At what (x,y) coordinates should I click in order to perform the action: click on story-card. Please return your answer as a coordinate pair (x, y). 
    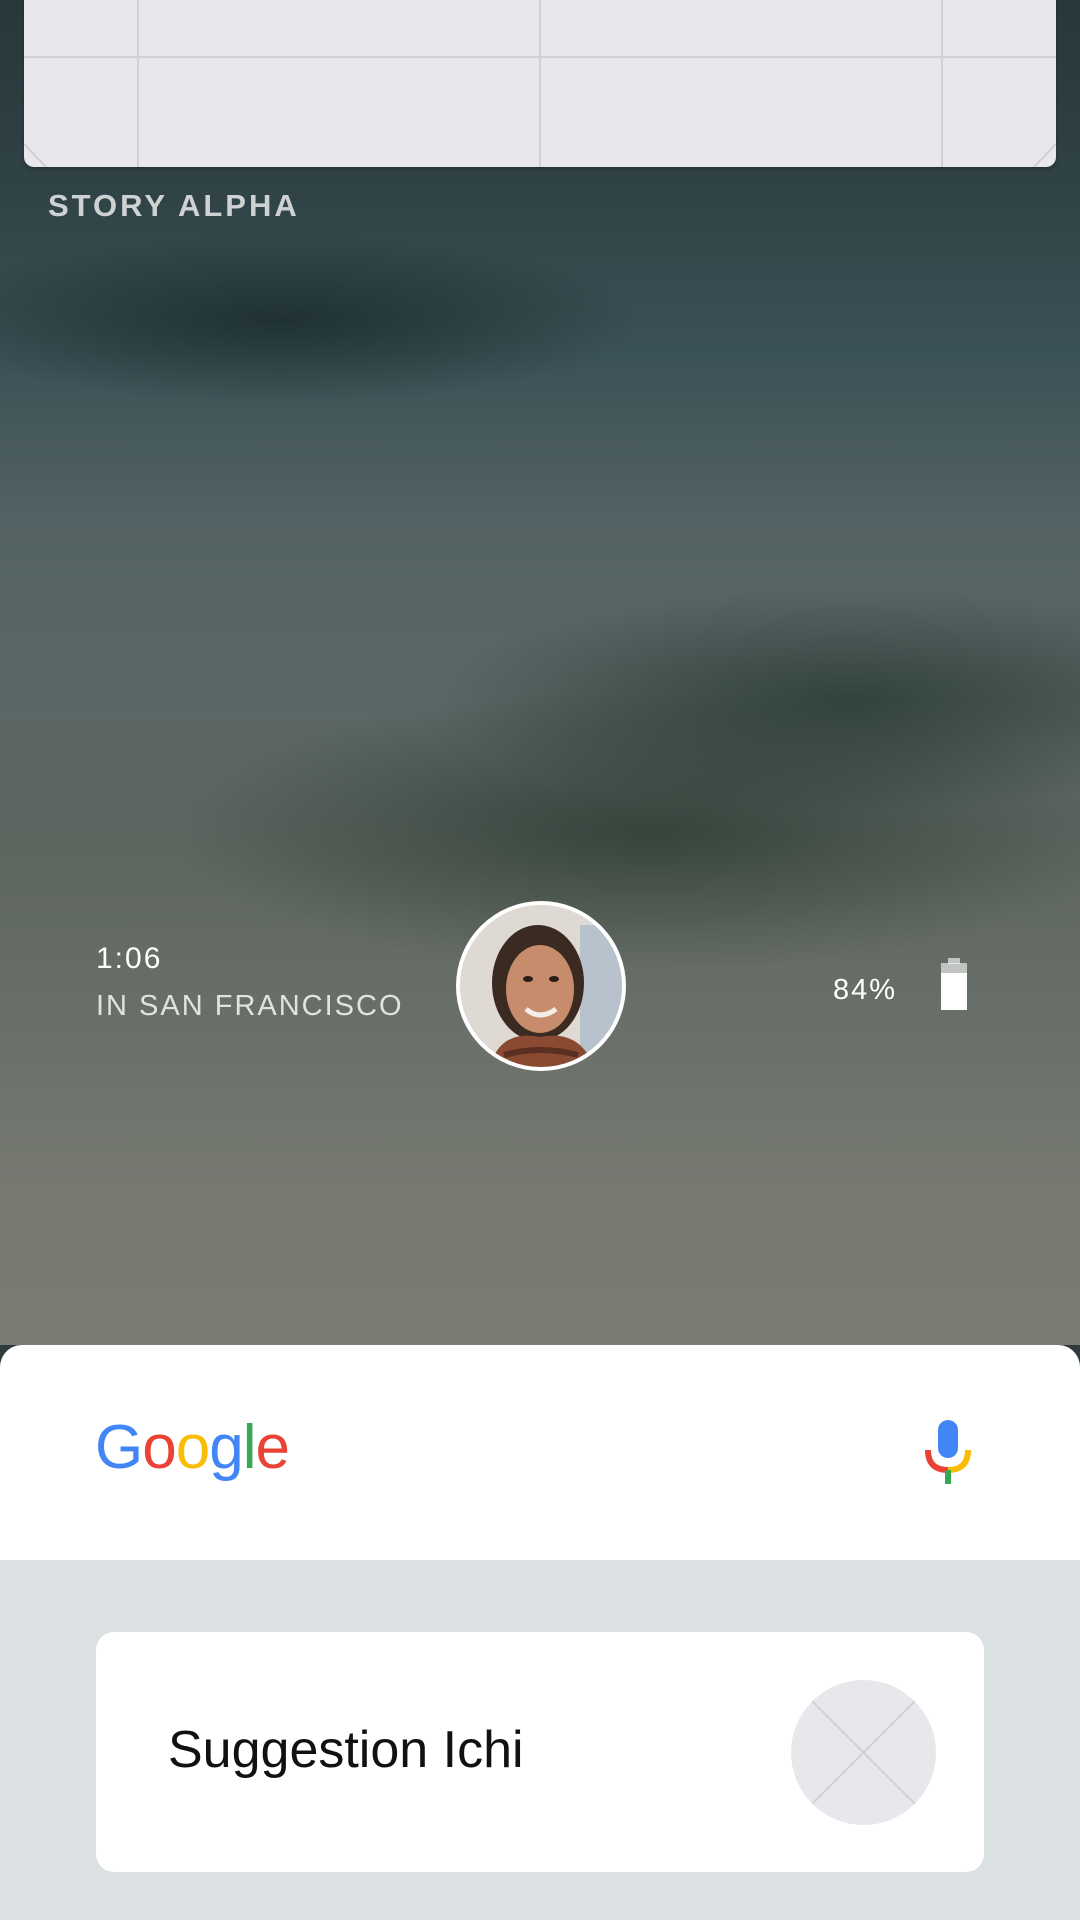
    Looking at the image, I should click on (540, 83).